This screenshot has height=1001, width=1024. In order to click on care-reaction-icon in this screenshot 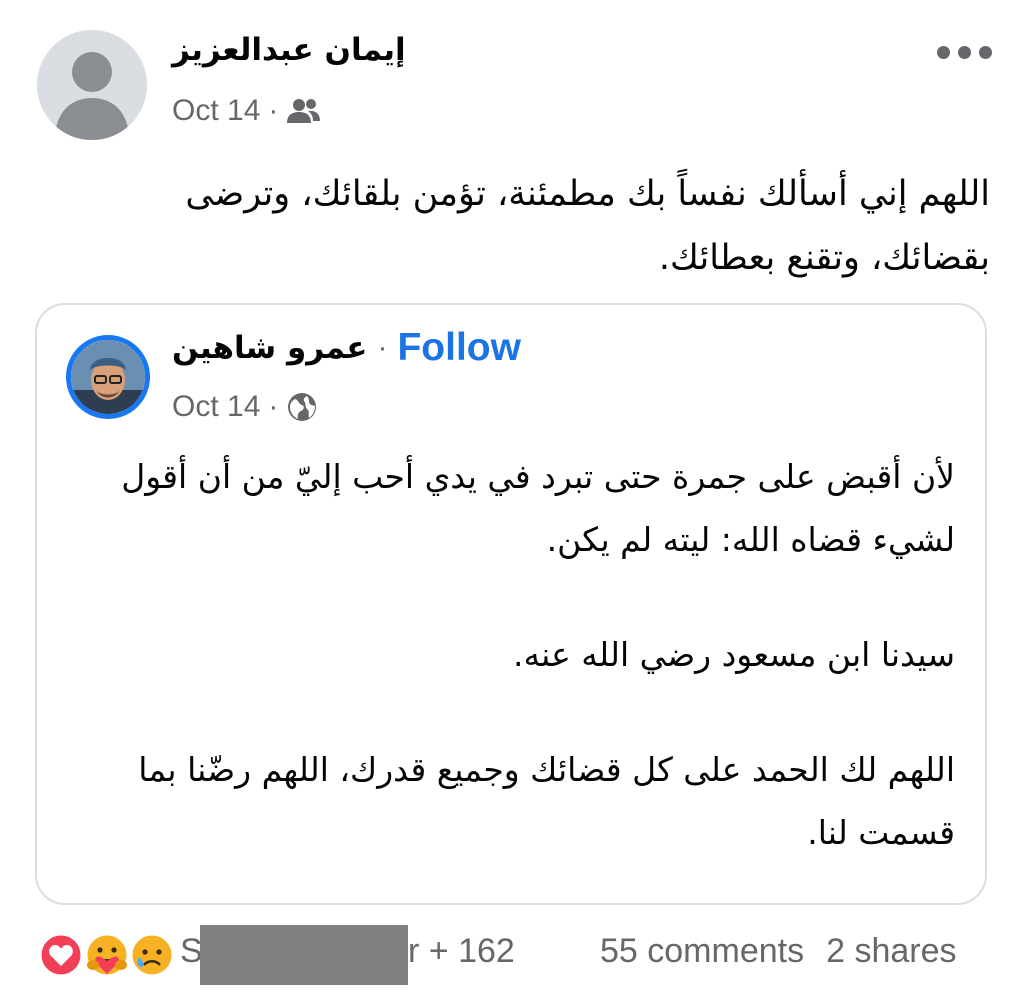, I will do `click(107, 955)`.